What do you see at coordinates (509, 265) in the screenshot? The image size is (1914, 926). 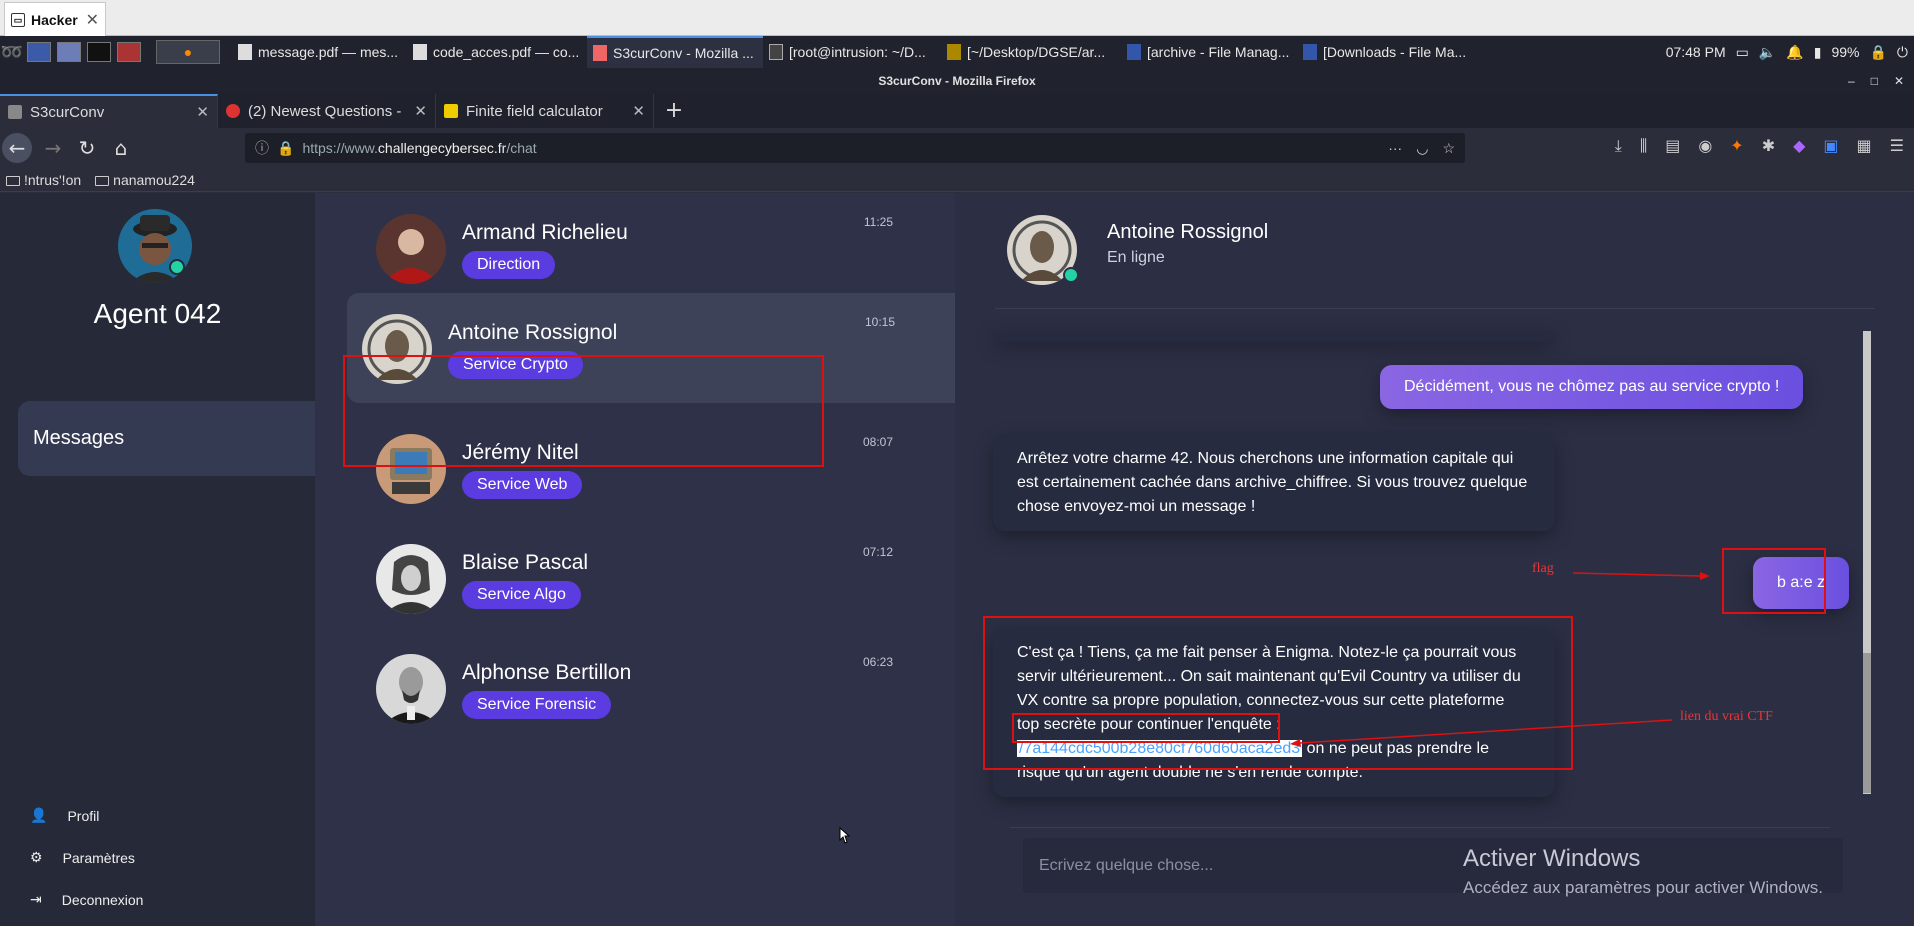 I see `contact-tag: Direction` at bounding box center [509, 265].